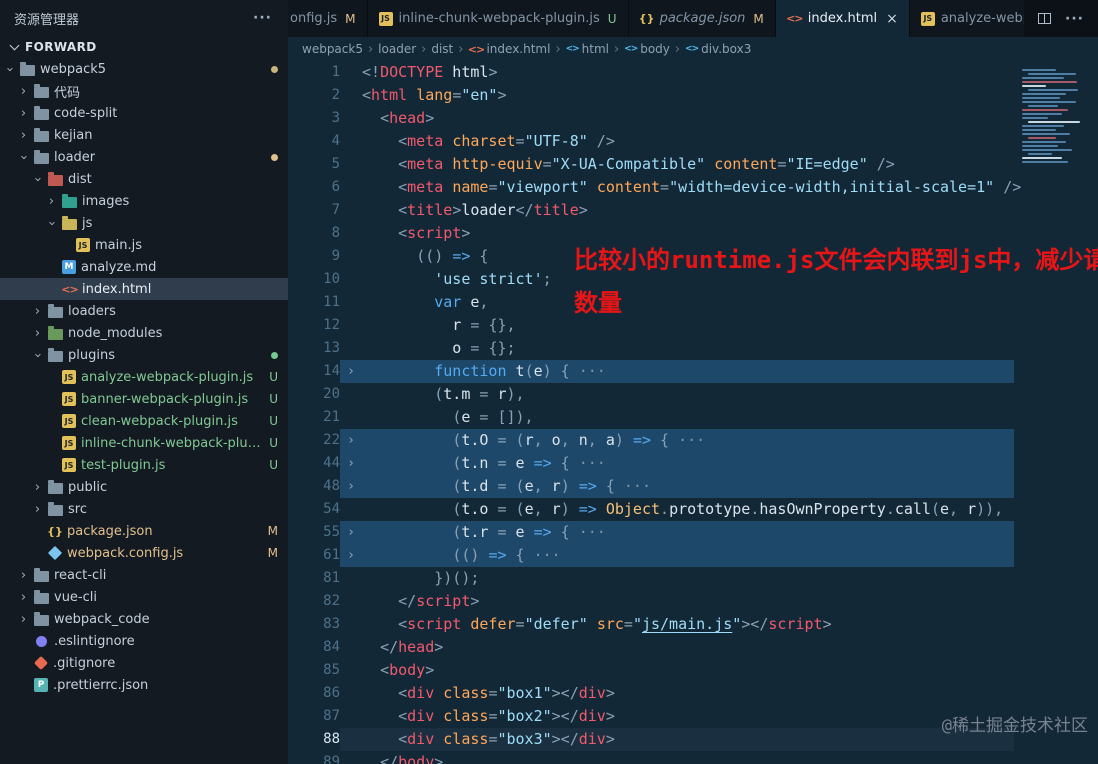 The height and width of the screenshot is (764, 1098). I want to click on more-actions-icon: ···, so click(1074, 19).